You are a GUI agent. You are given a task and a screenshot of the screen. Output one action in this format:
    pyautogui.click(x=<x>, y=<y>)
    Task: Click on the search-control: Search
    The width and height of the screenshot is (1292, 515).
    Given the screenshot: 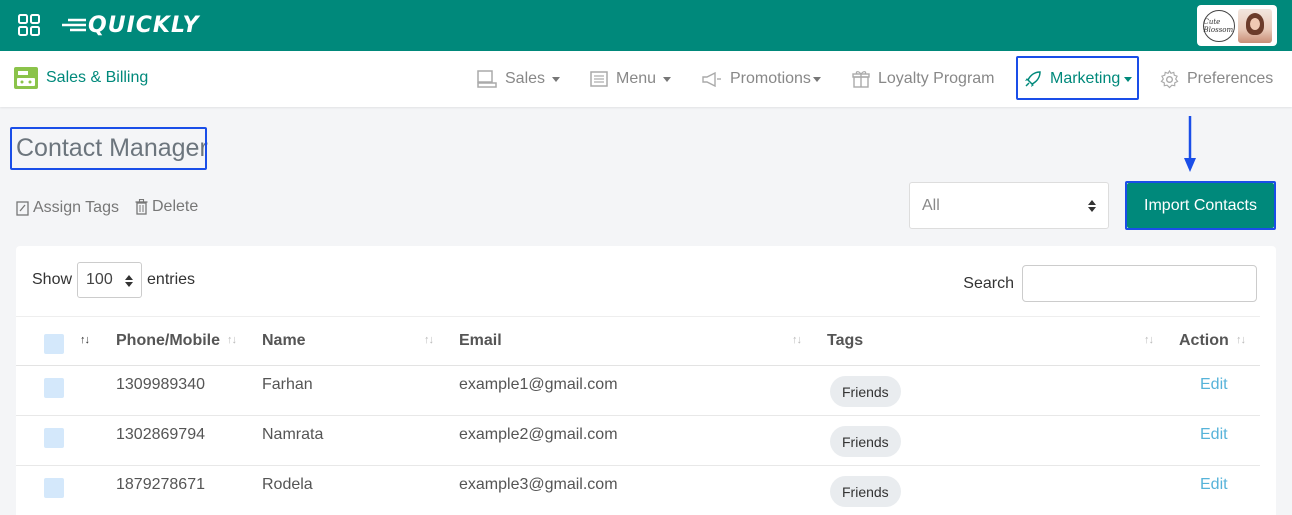 What is the action you would take?
    pyautogui.click(x=1110, y=283)
    